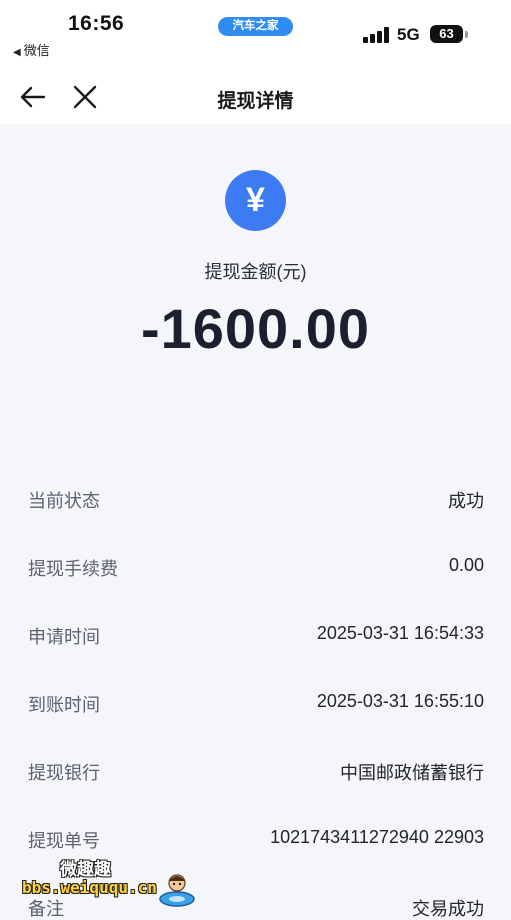 This screenshot has height=920, width=511. I want to click on network-type: 5G, so click(408, 34).